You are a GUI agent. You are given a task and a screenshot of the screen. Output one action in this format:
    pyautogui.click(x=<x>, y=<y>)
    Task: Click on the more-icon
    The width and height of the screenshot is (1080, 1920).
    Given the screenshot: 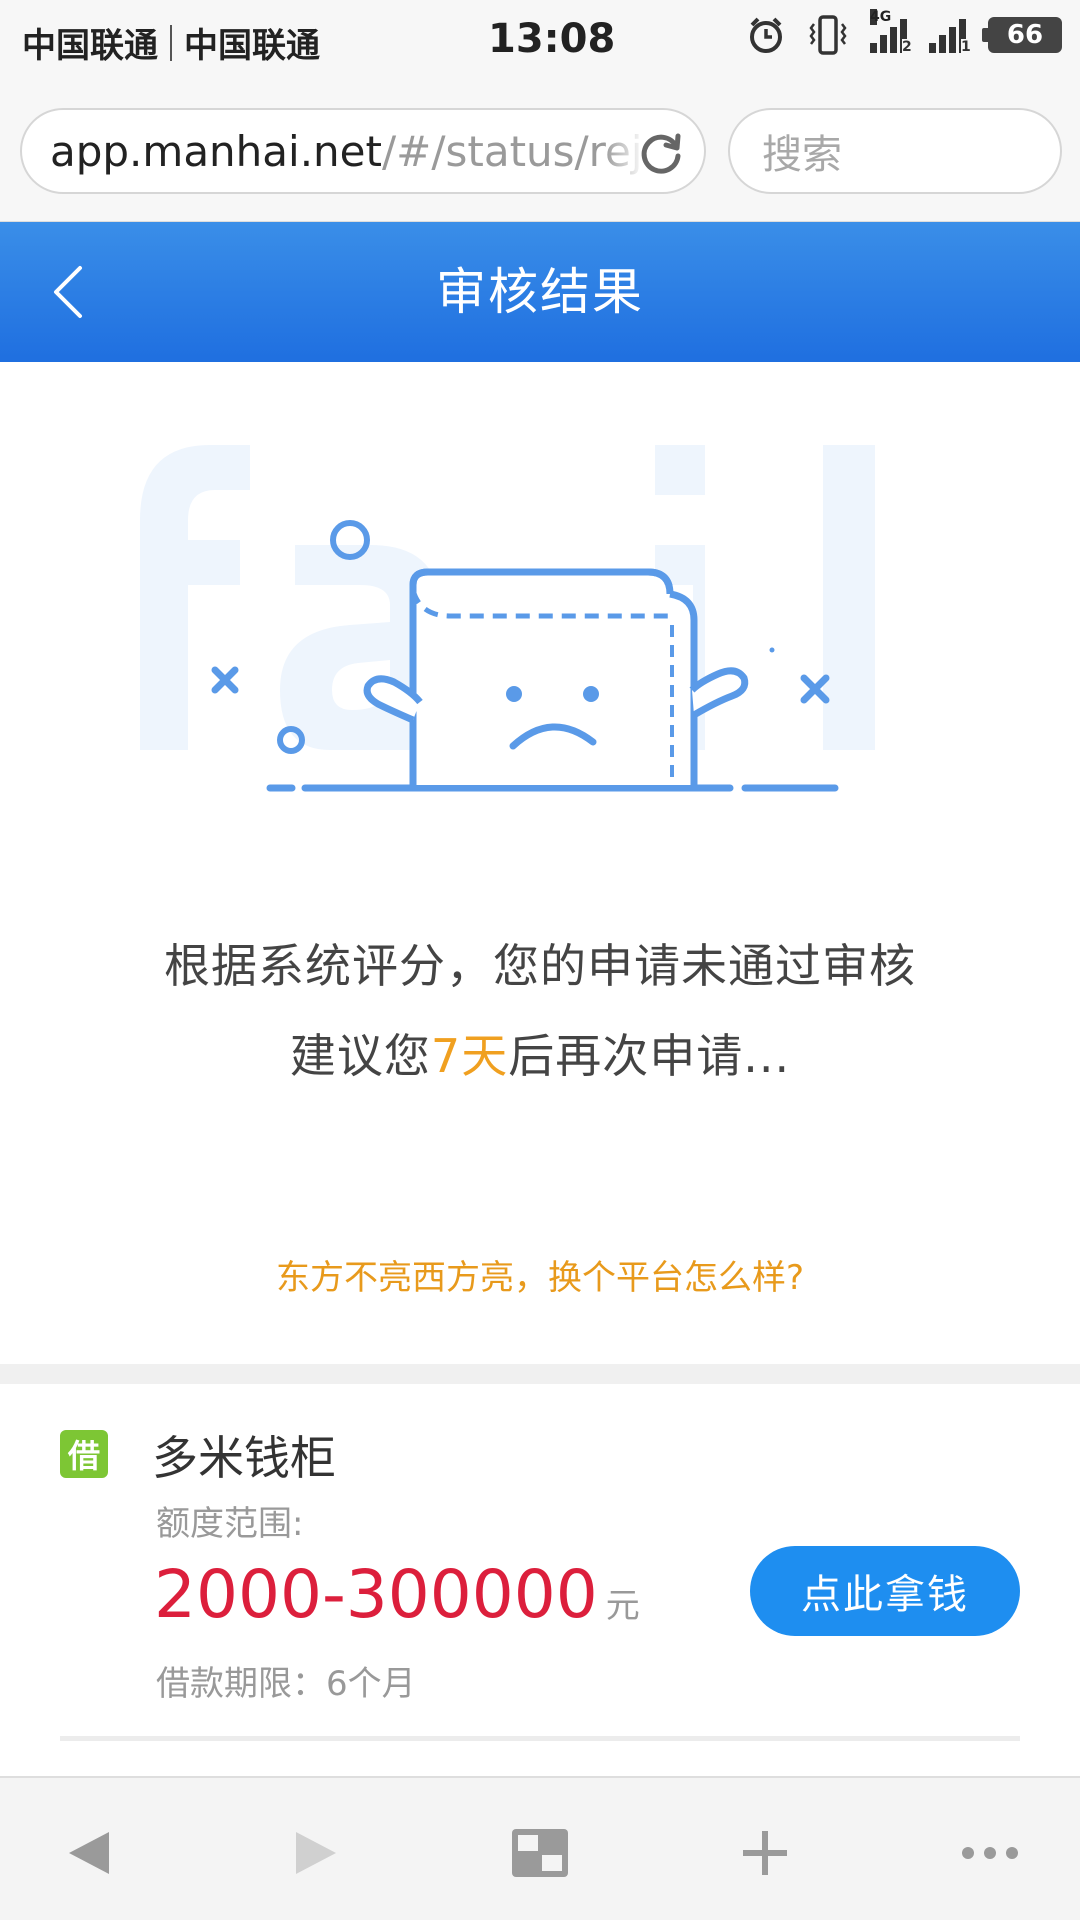 What is the action you would take?
    pyautogui.click(x=990, y=1853)
    